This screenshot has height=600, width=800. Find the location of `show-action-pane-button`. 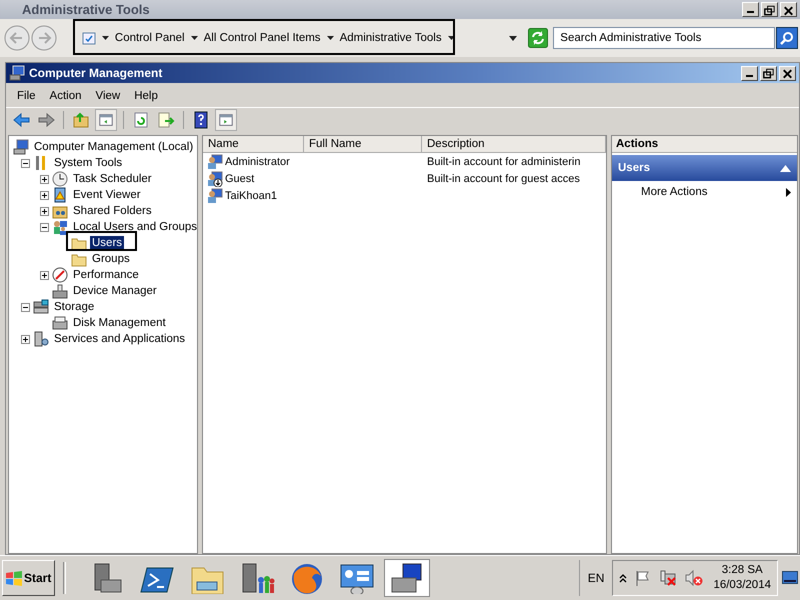

show-action-pane-button is located at coordinates (226, 119).